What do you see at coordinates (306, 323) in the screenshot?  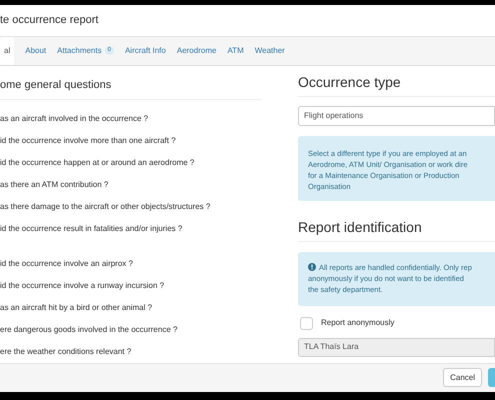 I see `checkbox` at bounding box center [306, 323].